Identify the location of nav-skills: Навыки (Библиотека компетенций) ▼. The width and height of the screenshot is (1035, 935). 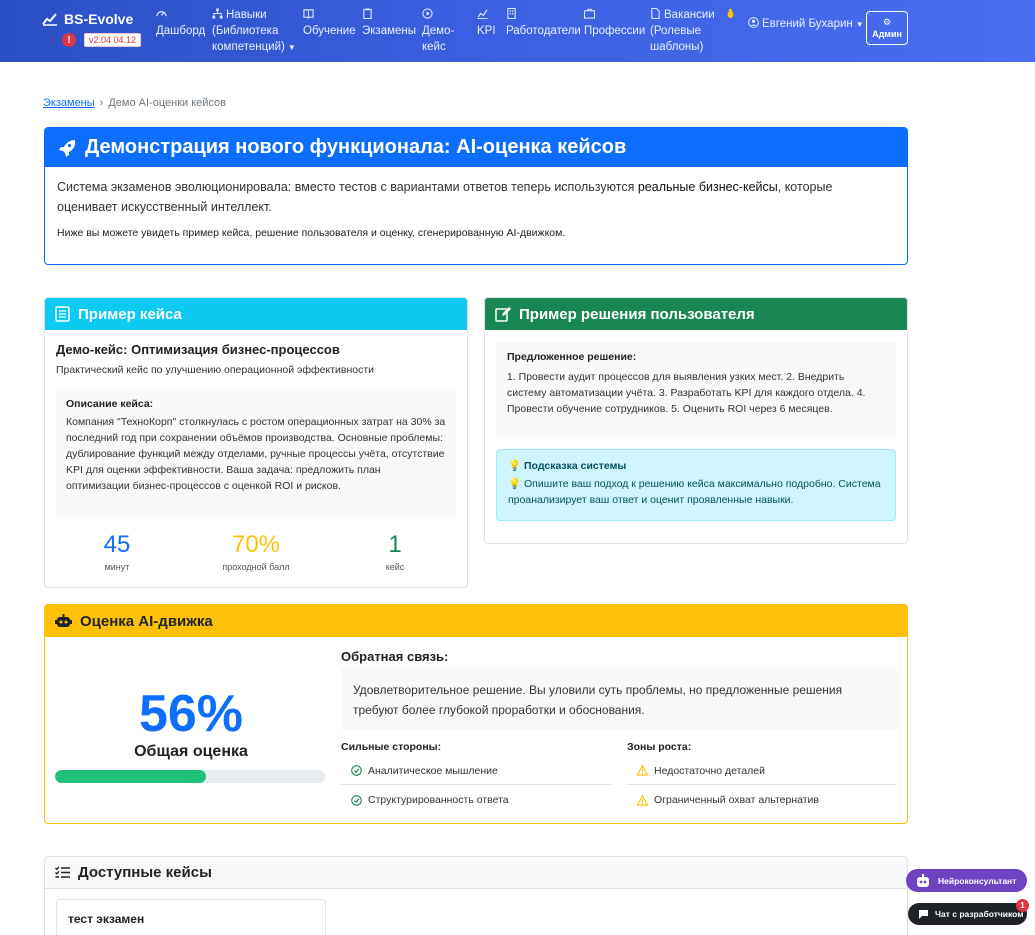
(254, 31).